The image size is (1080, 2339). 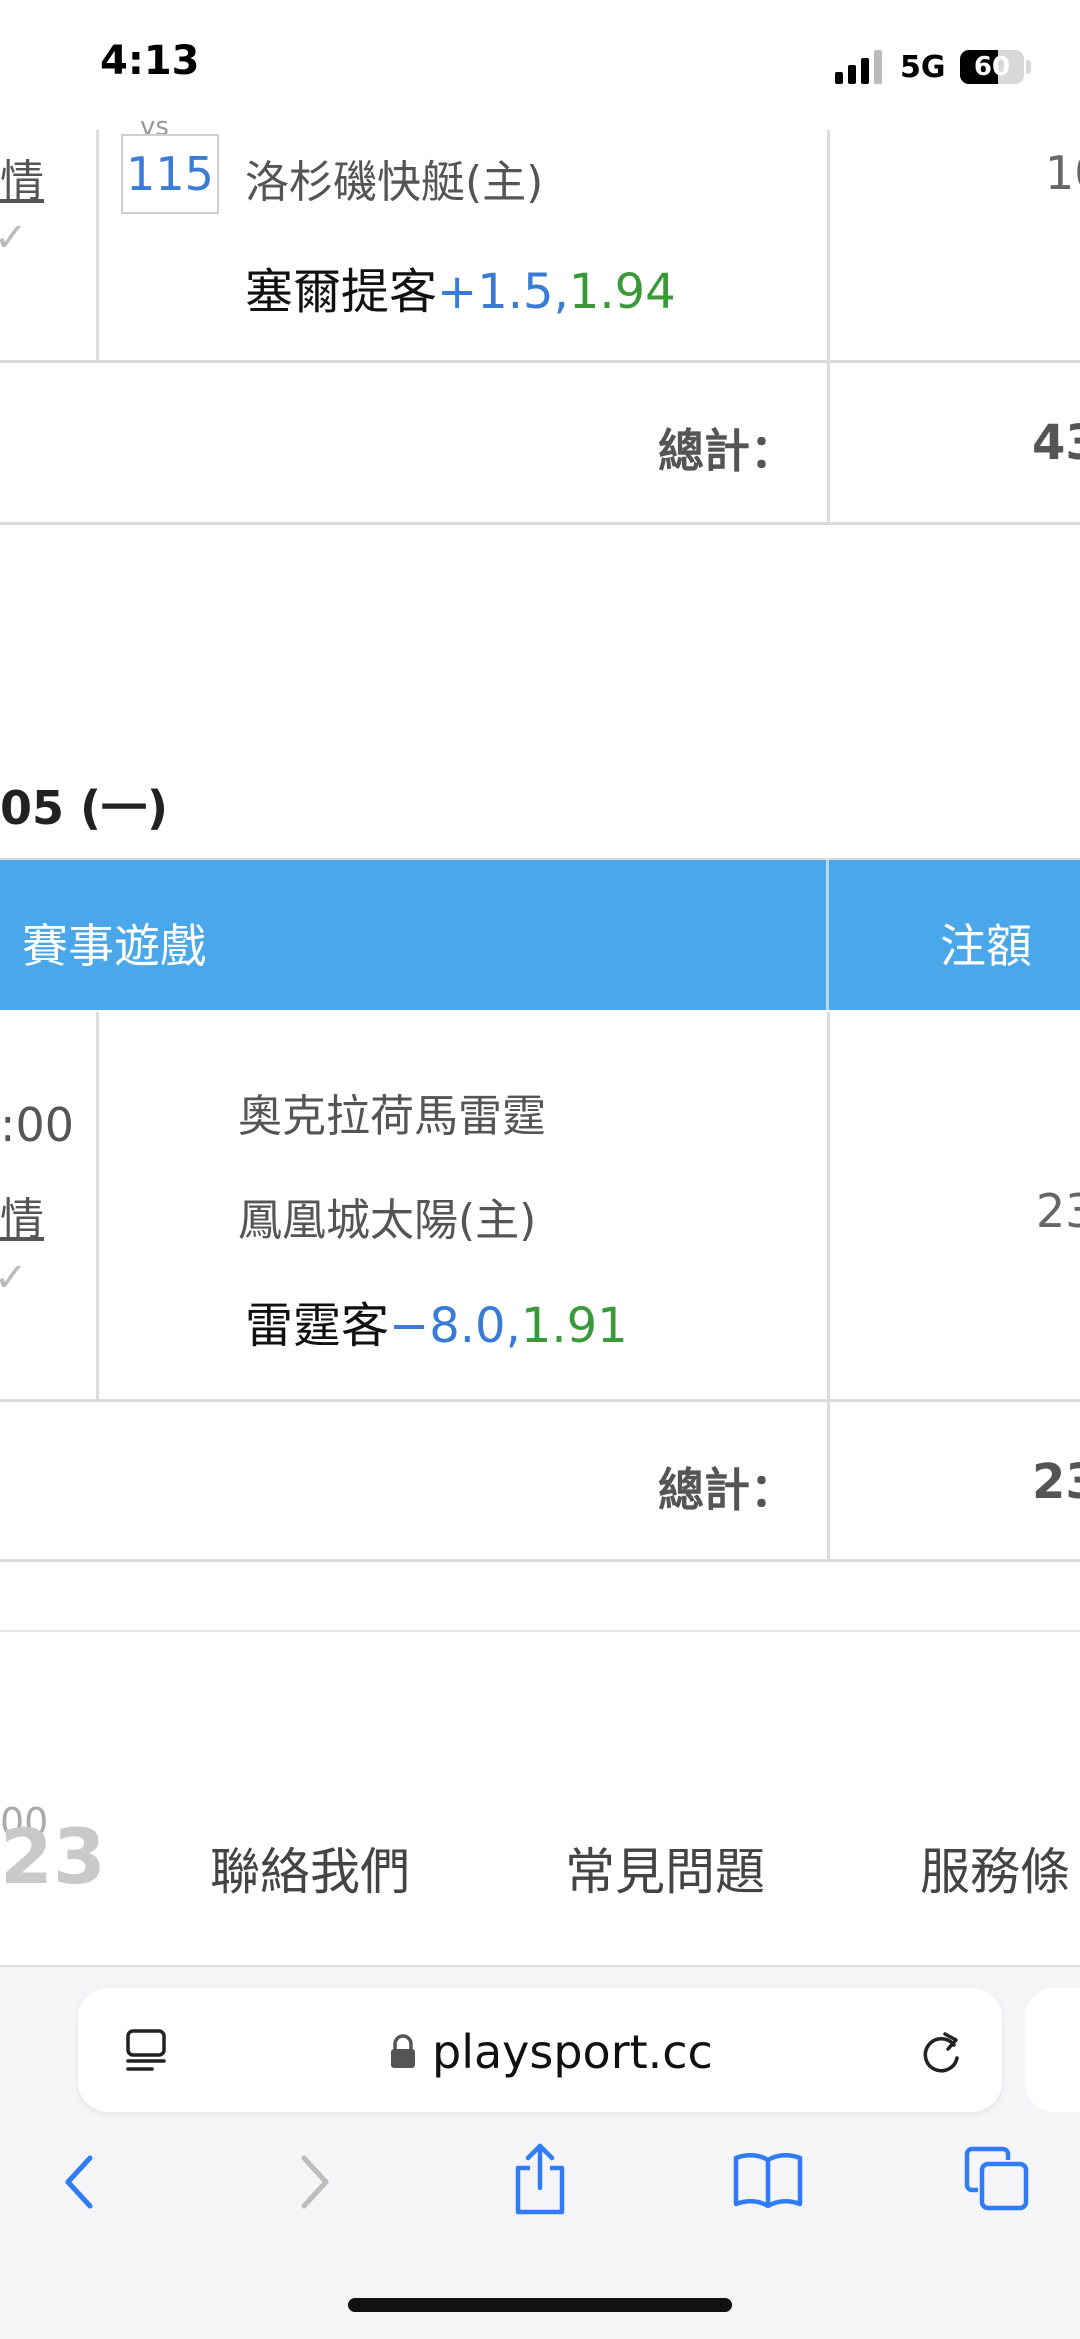 What do you see at coordinates (317, 1326) in the screenshot?
I see `pick-team: 雷霆客` at bounding box center [317, 1326].